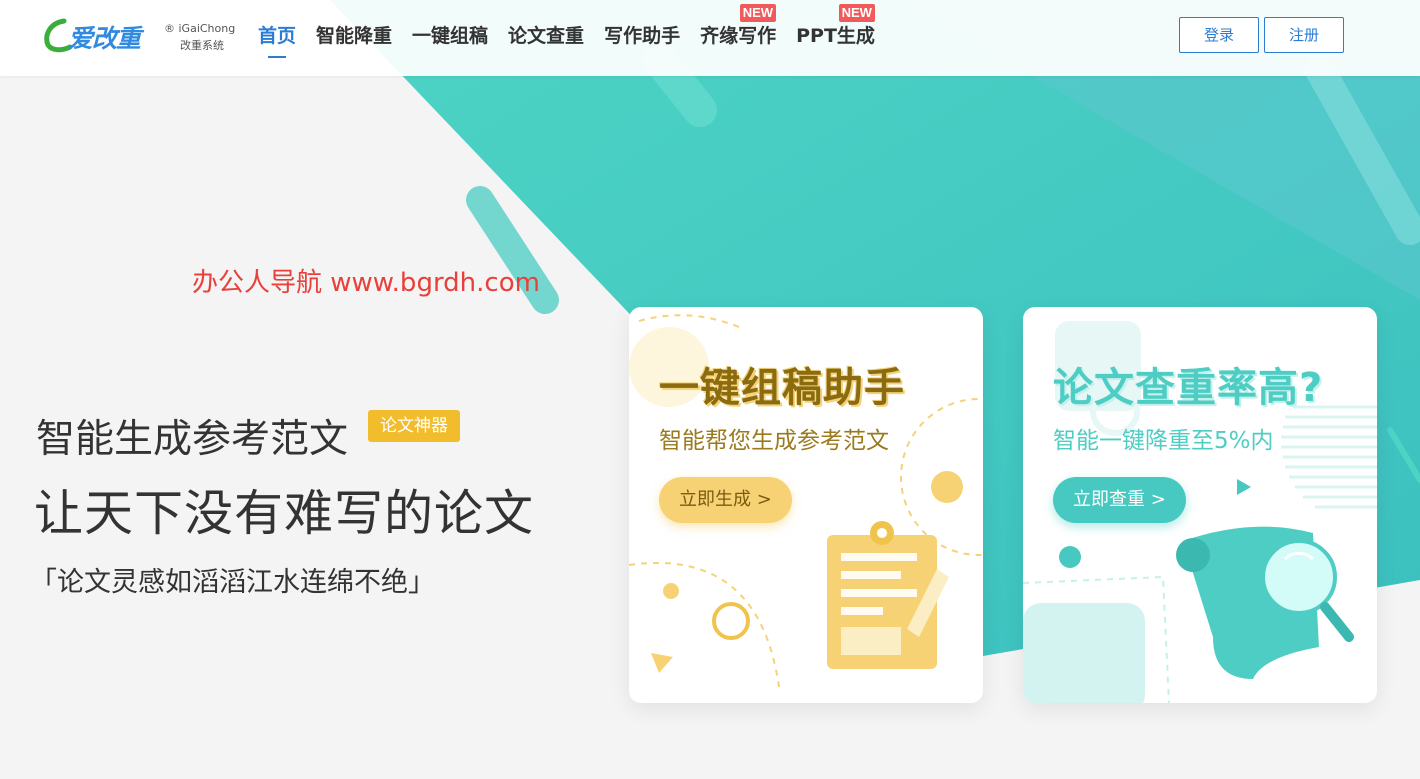 The image size is (1420, 779). I want to click on nav-label: 智能降重, so click(354, 36).